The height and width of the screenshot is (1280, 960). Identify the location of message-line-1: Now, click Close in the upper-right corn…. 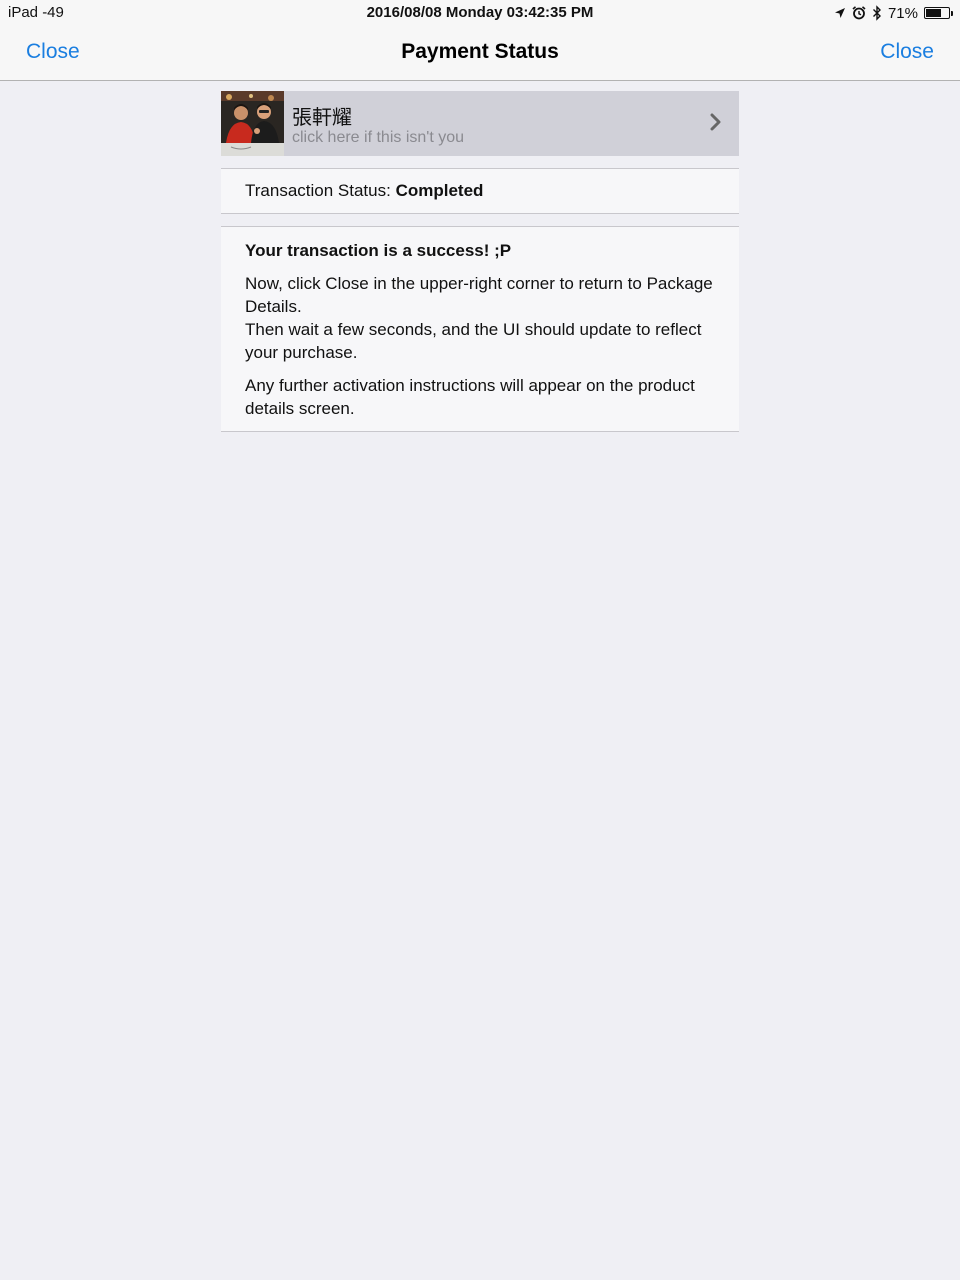
(479, 295).